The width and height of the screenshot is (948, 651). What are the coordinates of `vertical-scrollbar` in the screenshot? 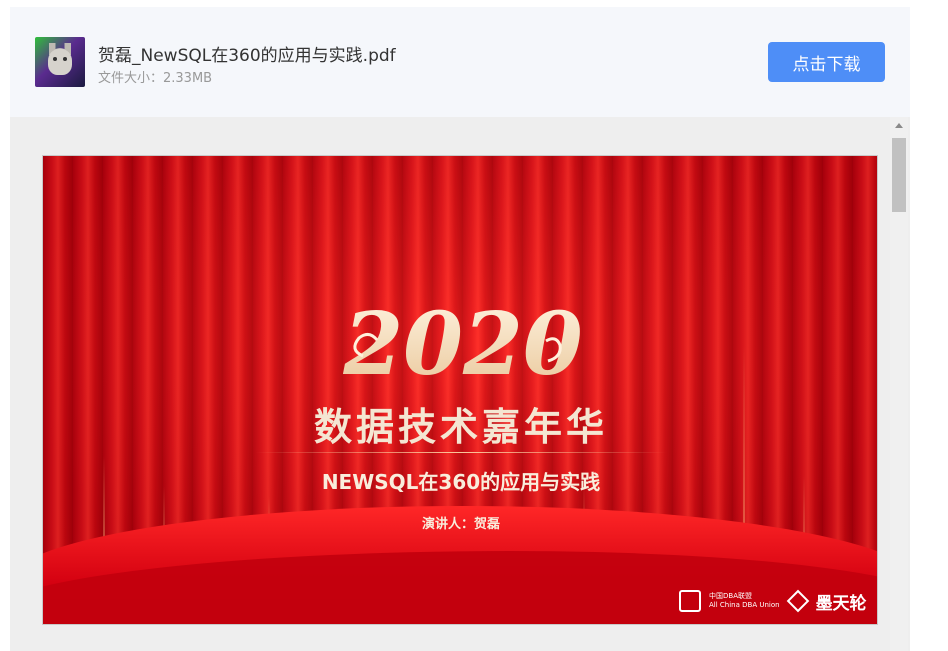 It's located at (899, 384).